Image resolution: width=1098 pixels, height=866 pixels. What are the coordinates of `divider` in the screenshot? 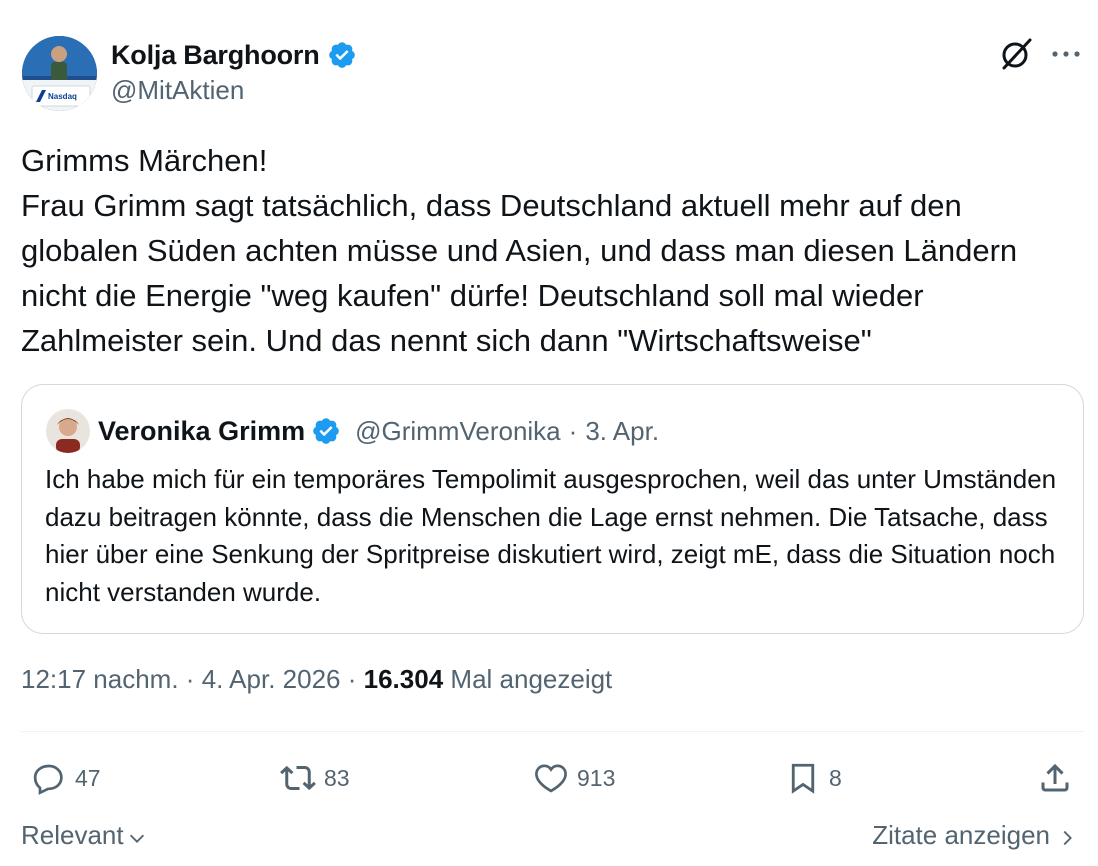 It's located at (552, 731).